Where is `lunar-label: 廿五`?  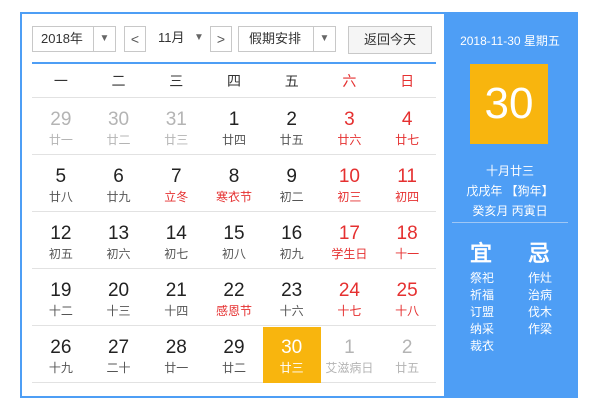 lunar-label: 廿五 is located at coordinates (291, 140).